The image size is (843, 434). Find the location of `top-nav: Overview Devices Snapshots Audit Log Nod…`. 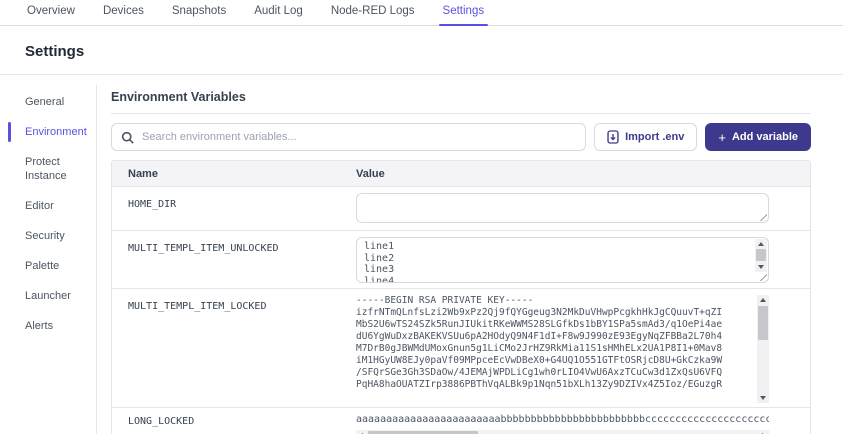

top-nav: Overview Devices Snapshots Audit Log Nod… is located at coordinates (421, 13).